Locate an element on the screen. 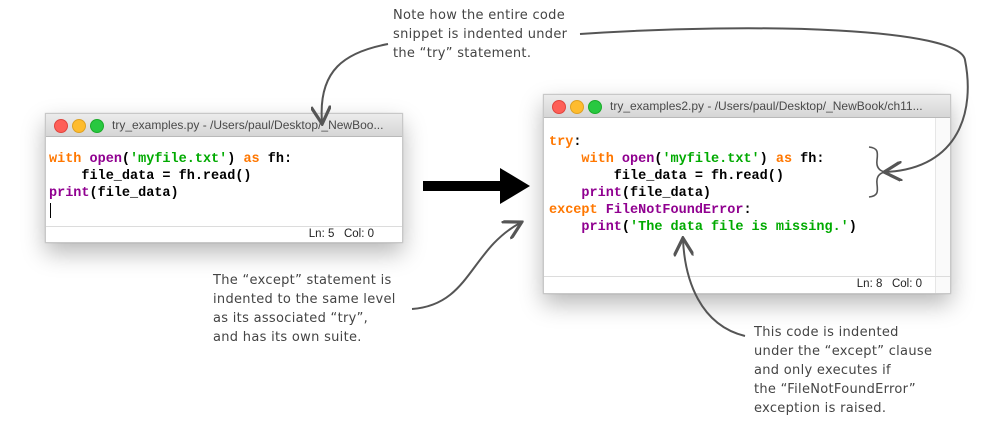  top-note-left-arrow is located at coordinates (355, 82).